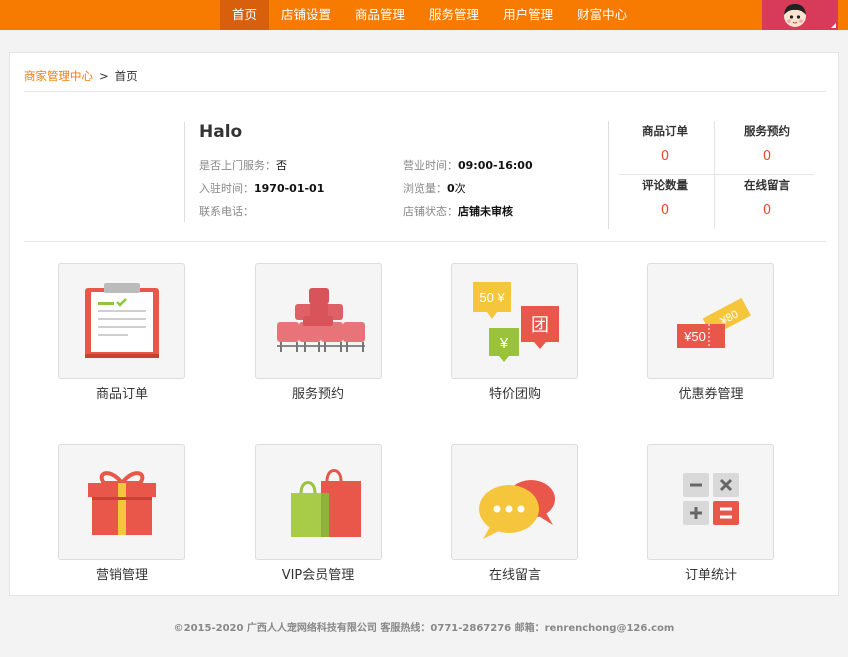 The width and height of the screenshot is (848, 657). I want to click on views-unit: 次, so click(460, 188).